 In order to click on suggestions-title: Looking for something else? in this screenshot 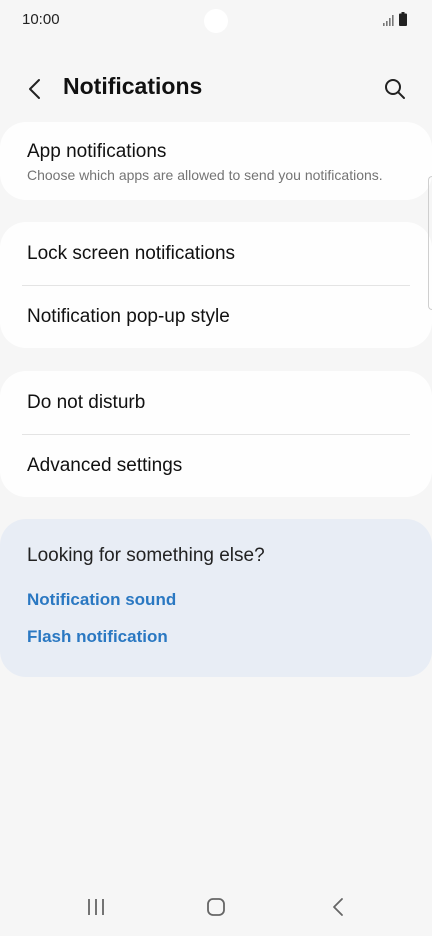, I will do `click(146, 555)`.